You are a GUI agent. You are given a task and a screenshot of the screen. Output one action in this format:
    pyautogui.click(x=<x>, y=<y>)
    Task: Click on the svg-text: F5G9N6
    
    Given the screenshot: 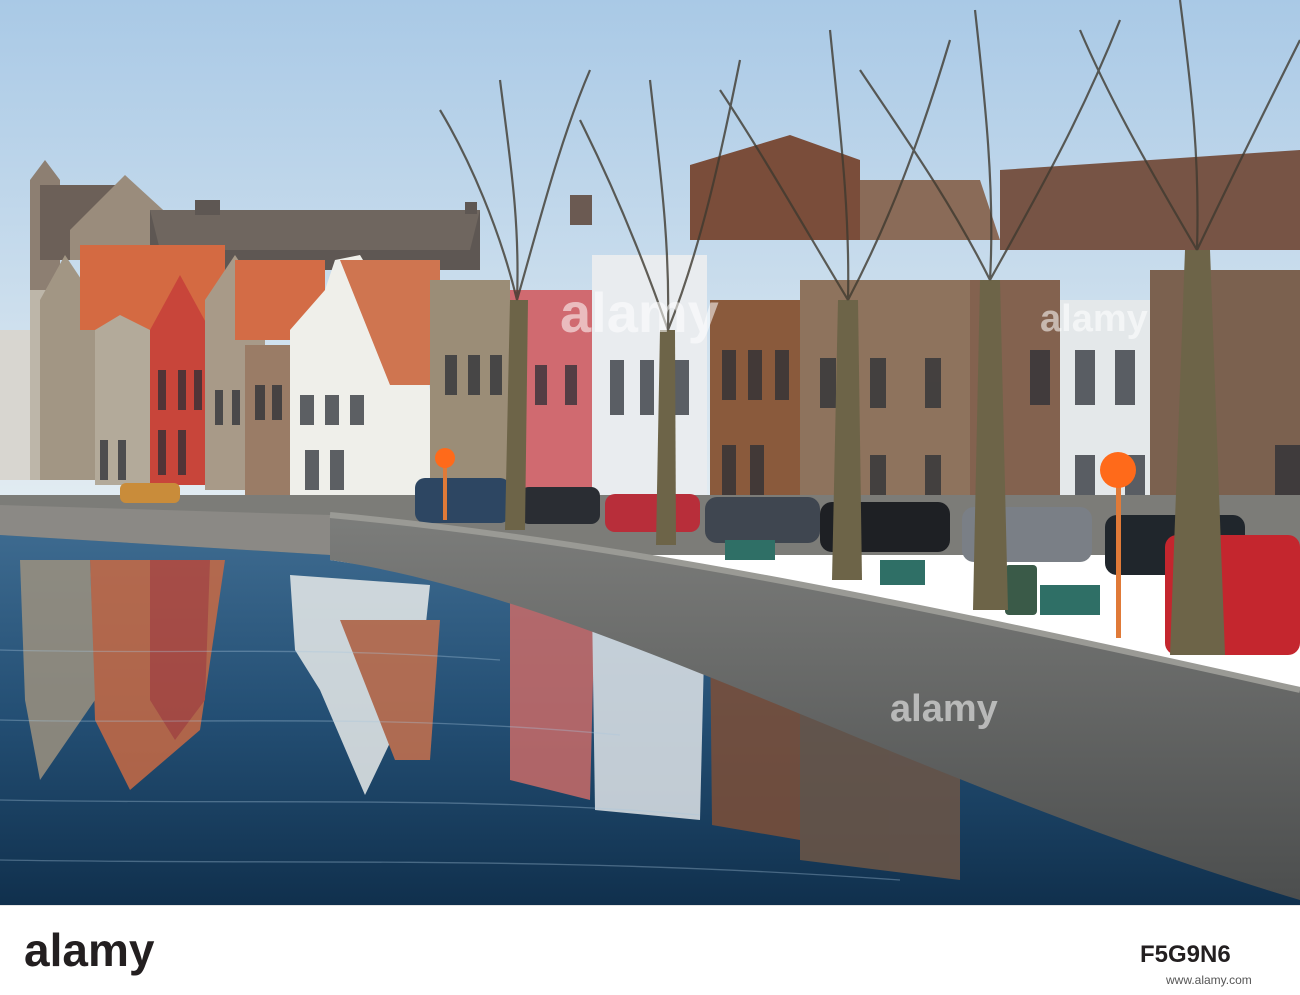 What is the action you would take?
    pyautogui.click(x=1185, y=954)
    